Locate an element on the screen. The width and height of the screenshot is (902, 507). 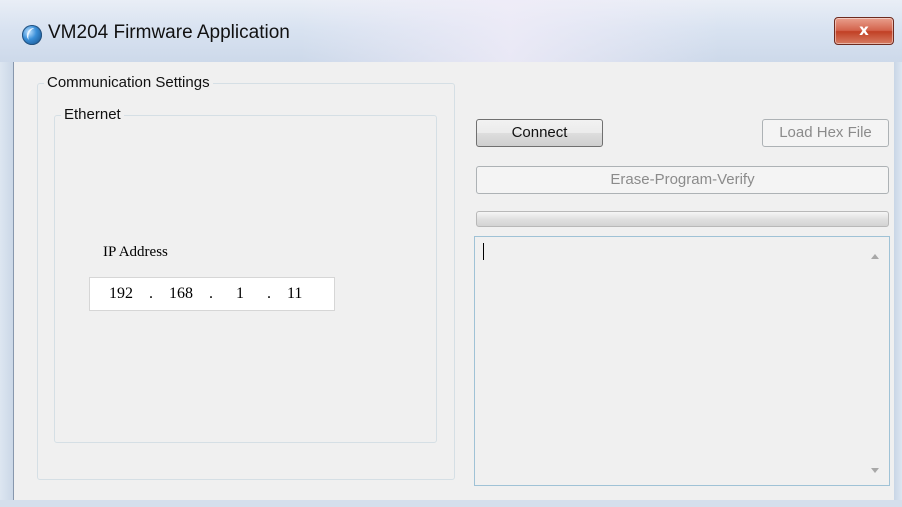
ip-address-field: 192 . 168 . 1 . 11 is located at coordinates (212, 294).